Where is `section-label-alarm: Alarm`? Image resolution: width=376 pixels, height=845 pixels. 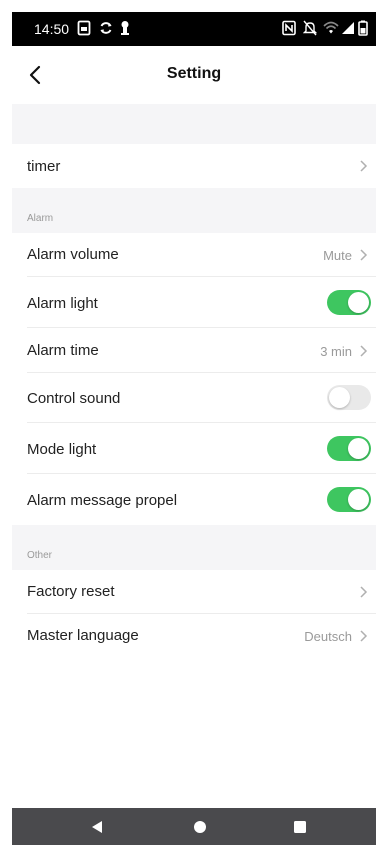
section-label-alarm: Alarm is located at coordinates (40, 218).